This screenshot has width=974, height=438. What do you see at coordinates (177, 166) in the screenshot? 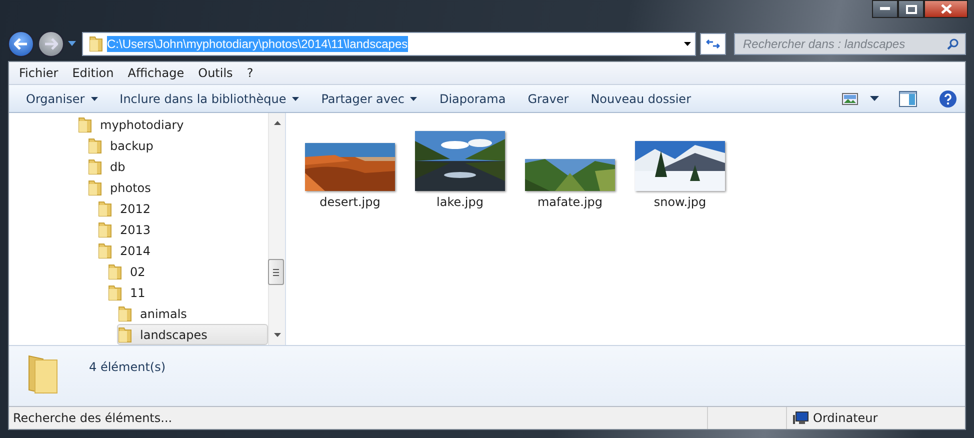
I see `tree-item: db` at bounding box center [177, 166].